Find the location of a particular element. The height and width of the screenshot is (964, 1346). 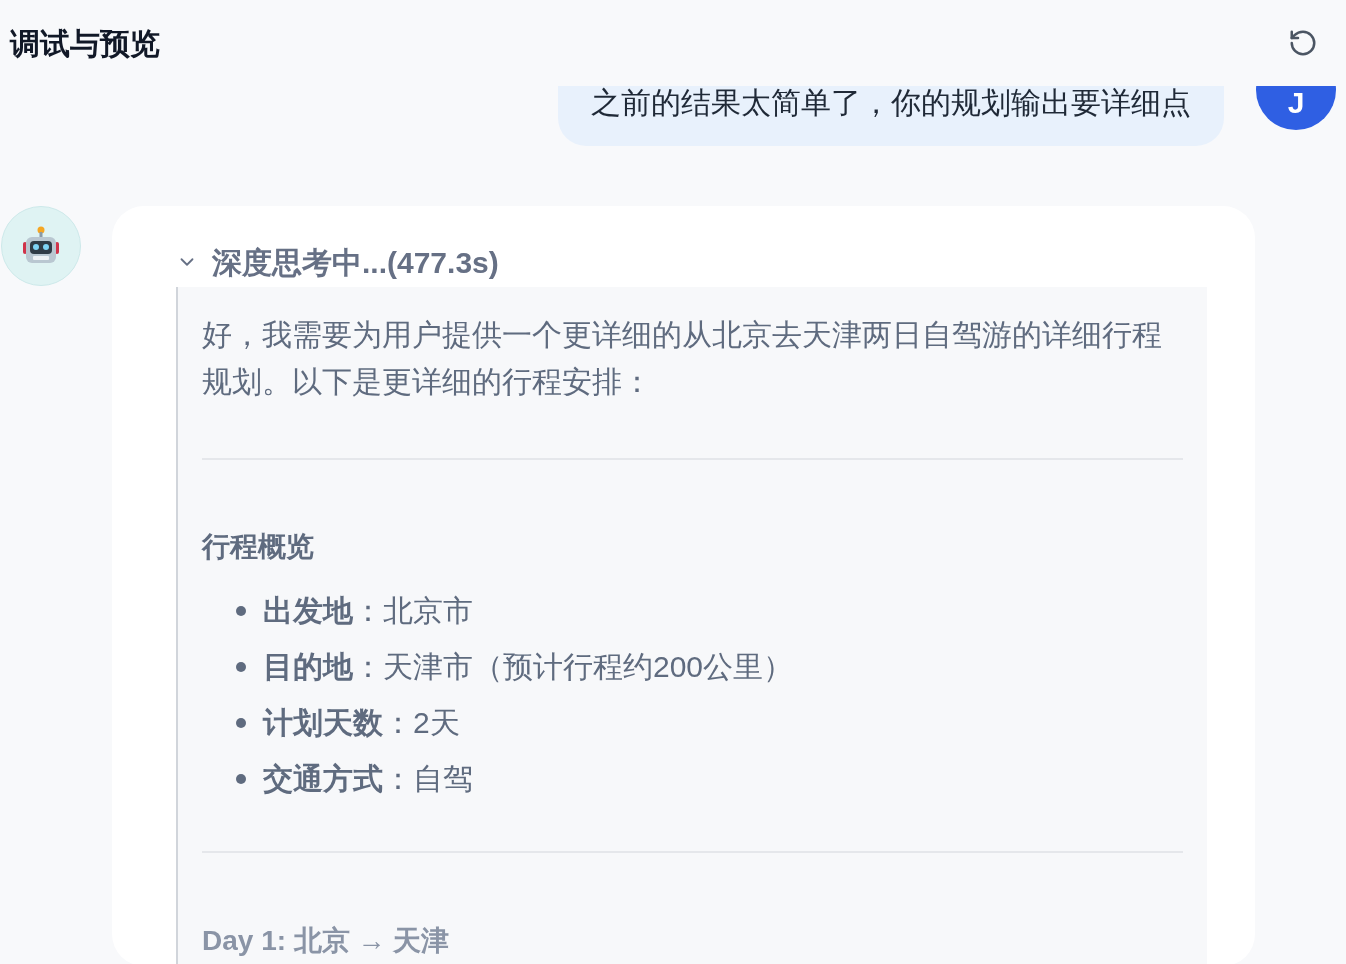

robot-icon is located at coordinates (41, 246).